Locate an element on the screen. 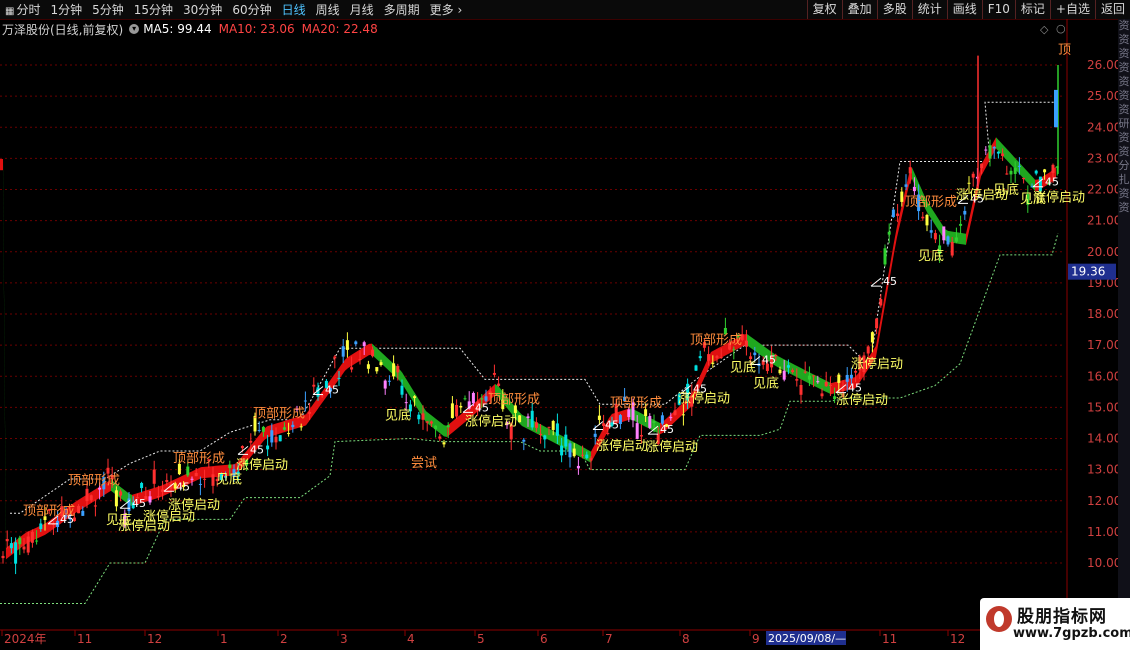 The width and height of the screenshot is (1130, 650). price-tick-label: 18.00 is located at coordinates (1102, 314).